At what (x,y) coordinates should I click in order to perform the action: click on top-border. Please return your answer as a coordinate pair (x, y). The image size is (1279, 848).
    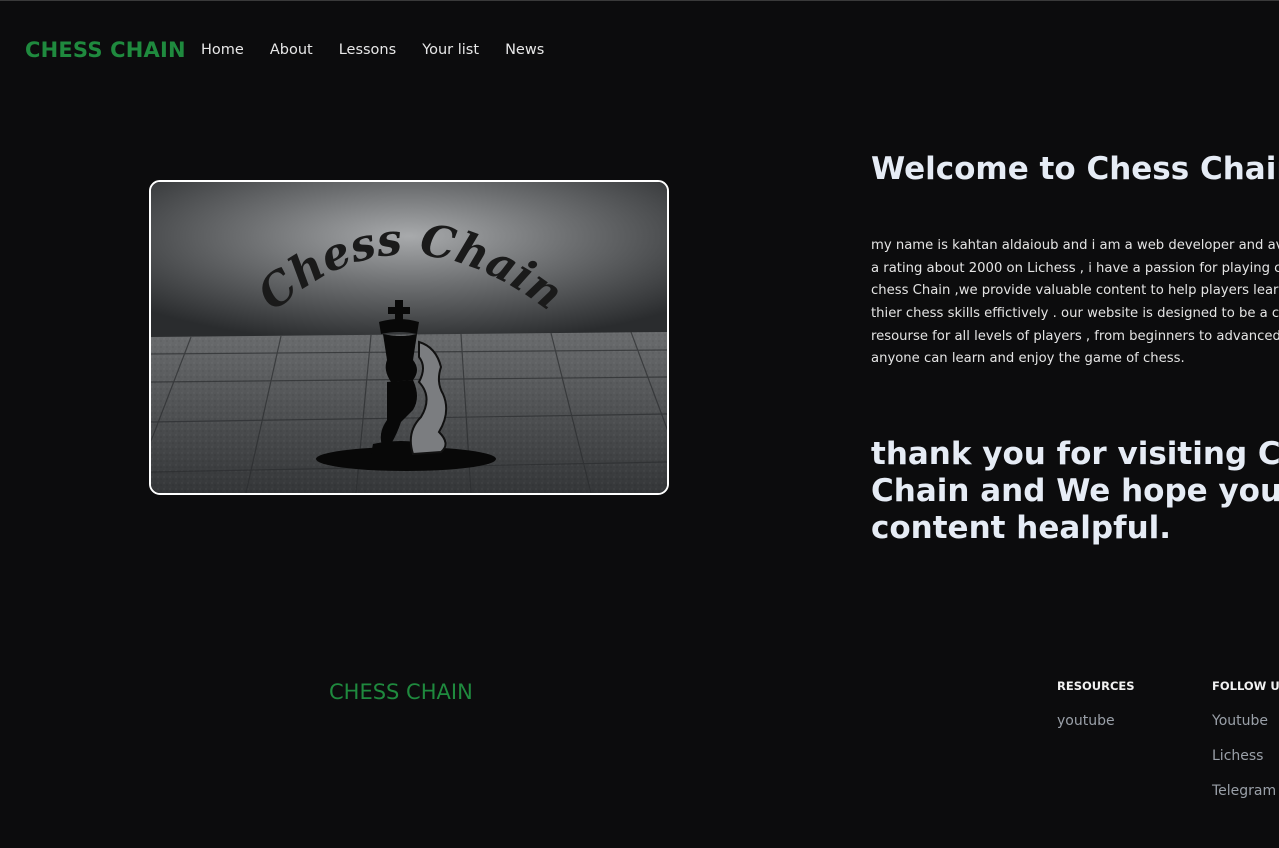
    Looking at the image, I should click on (639, 0).